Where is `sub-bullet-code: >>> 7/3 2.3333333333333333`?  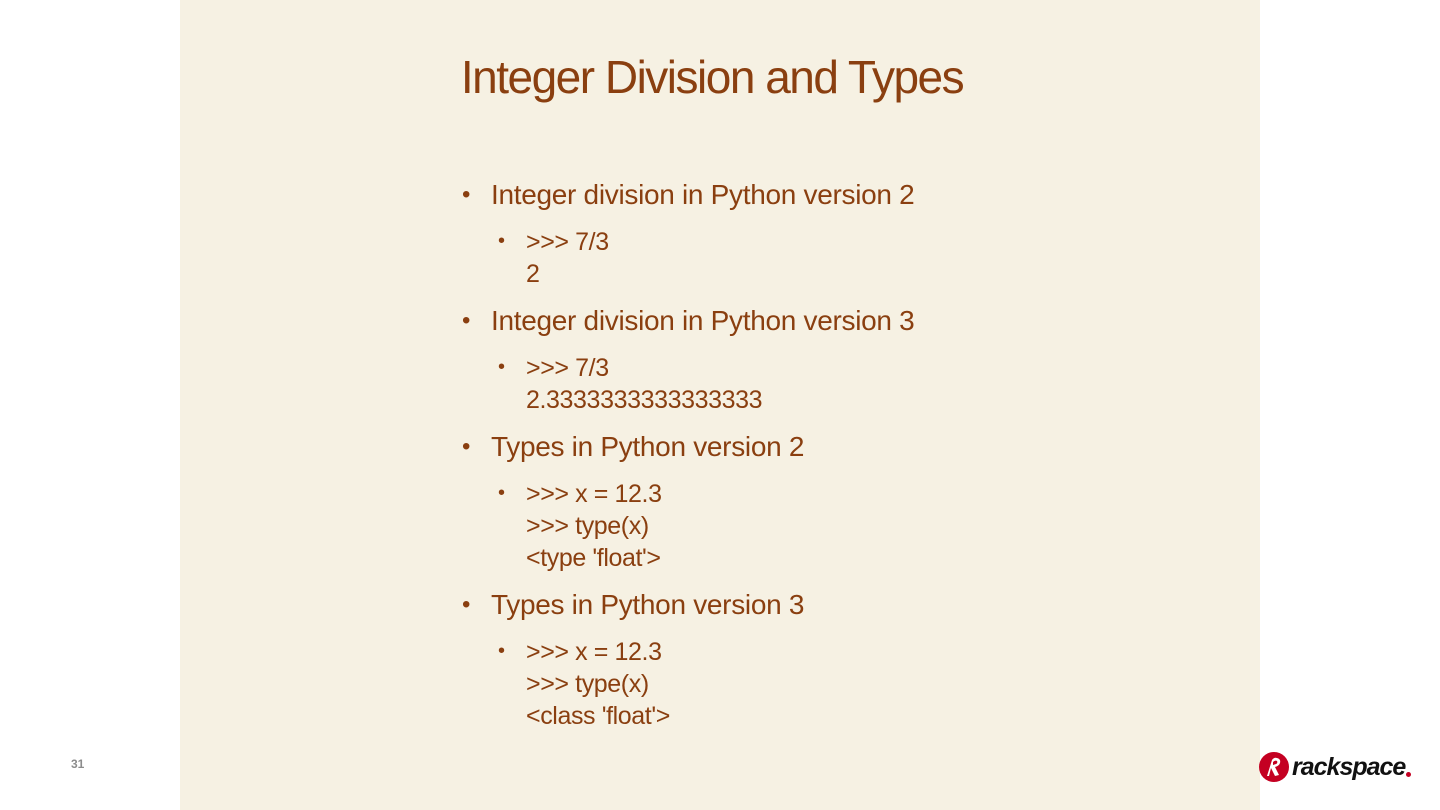
sub-bullet-code: >>> 7/3 2.3333333333333333 is located at coordinates (830, 383).